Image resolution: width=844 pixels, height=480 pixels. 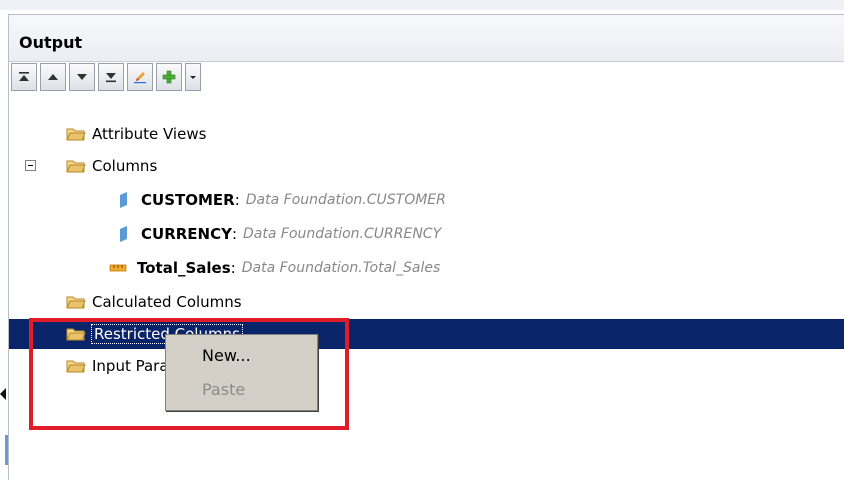 I want to click on measure-column-icon, so click(x=118, y=268).